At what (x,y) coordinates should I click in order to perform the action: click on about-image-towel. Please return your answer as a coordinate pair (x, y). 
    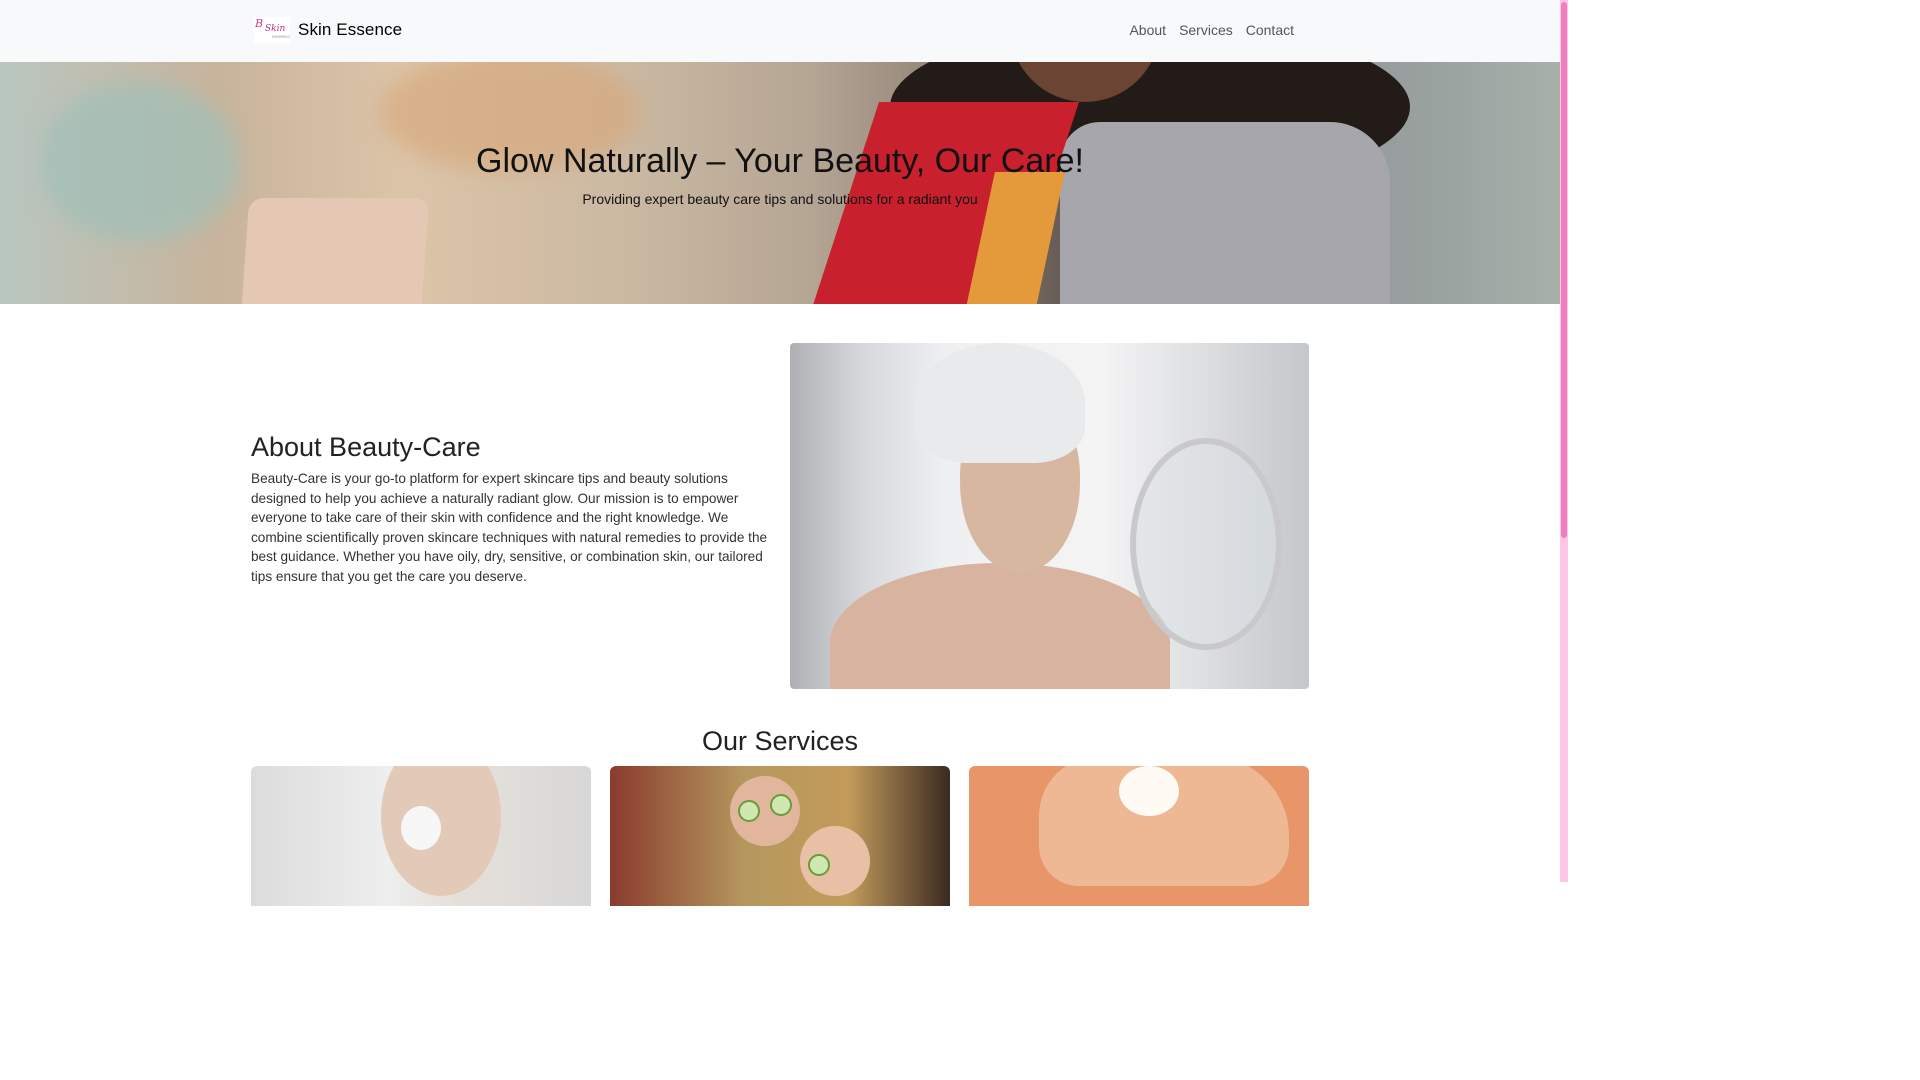
    Looking at the image, I should click on (1000, 403).